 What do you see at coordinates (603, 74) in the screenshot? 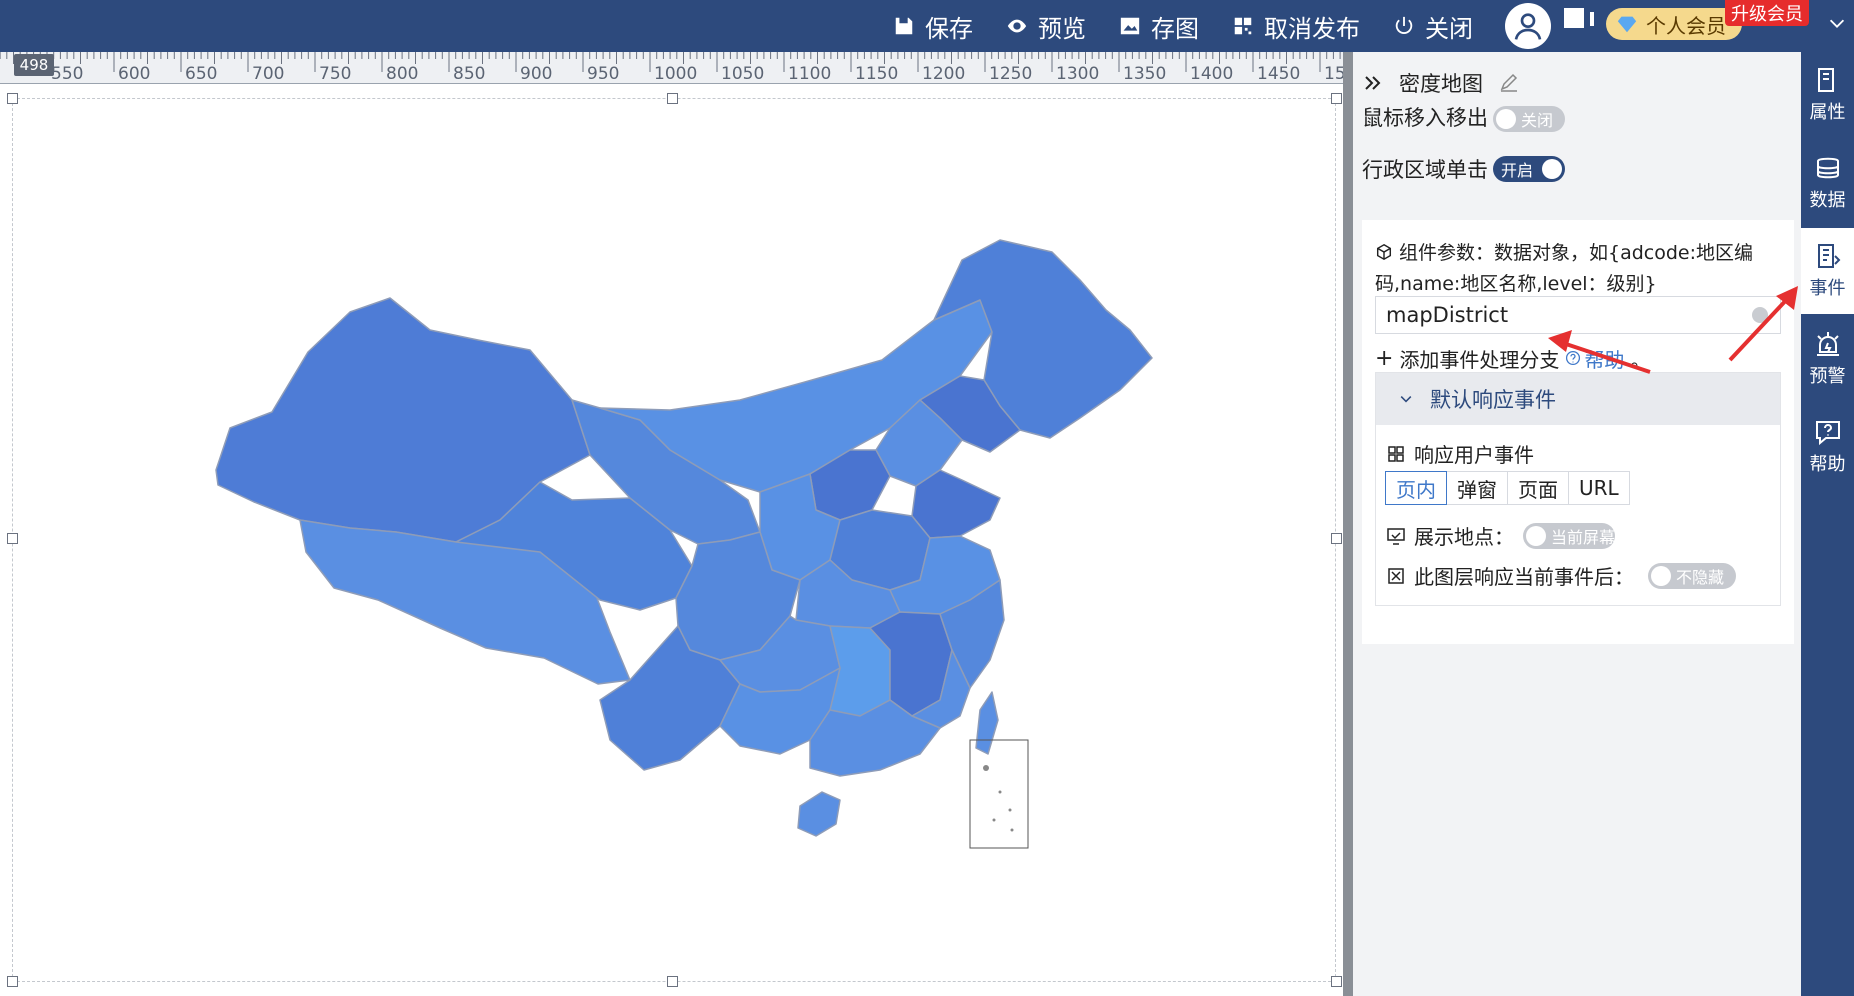
I see `ruler-label: 950` at bounding box center [603, 74].